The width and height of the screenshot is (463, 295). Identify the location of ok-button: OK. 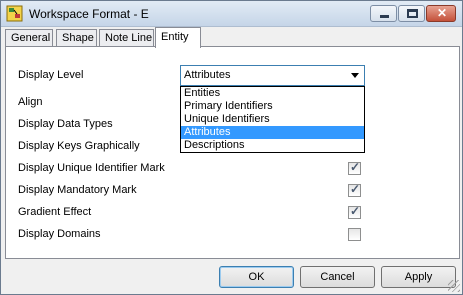
(256, 277).